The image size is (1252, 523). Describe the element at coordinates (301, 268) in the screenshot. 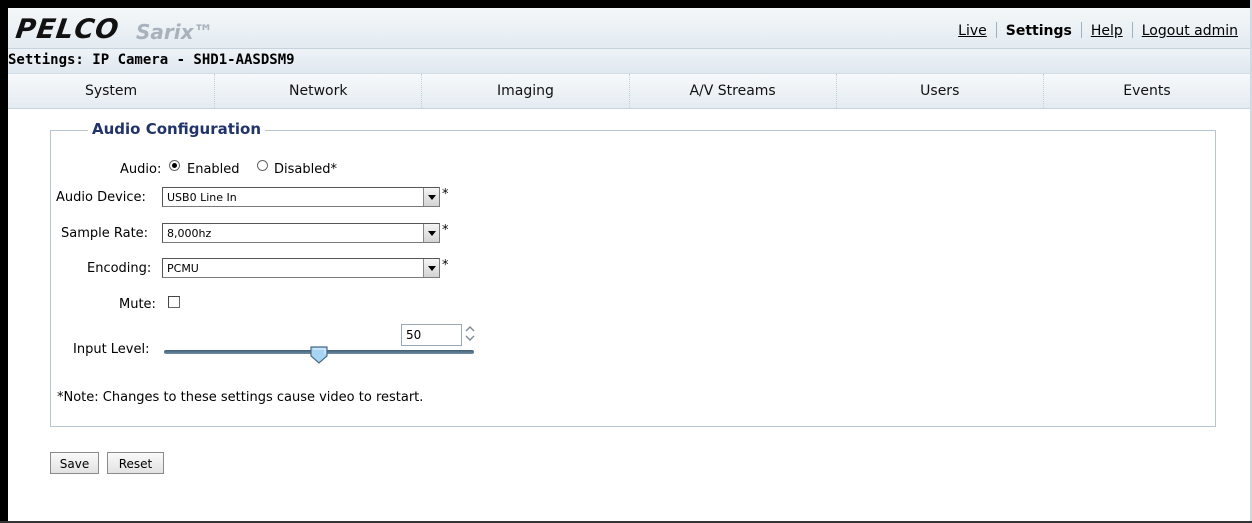

I see `encoding-select: PCMU` at that location.